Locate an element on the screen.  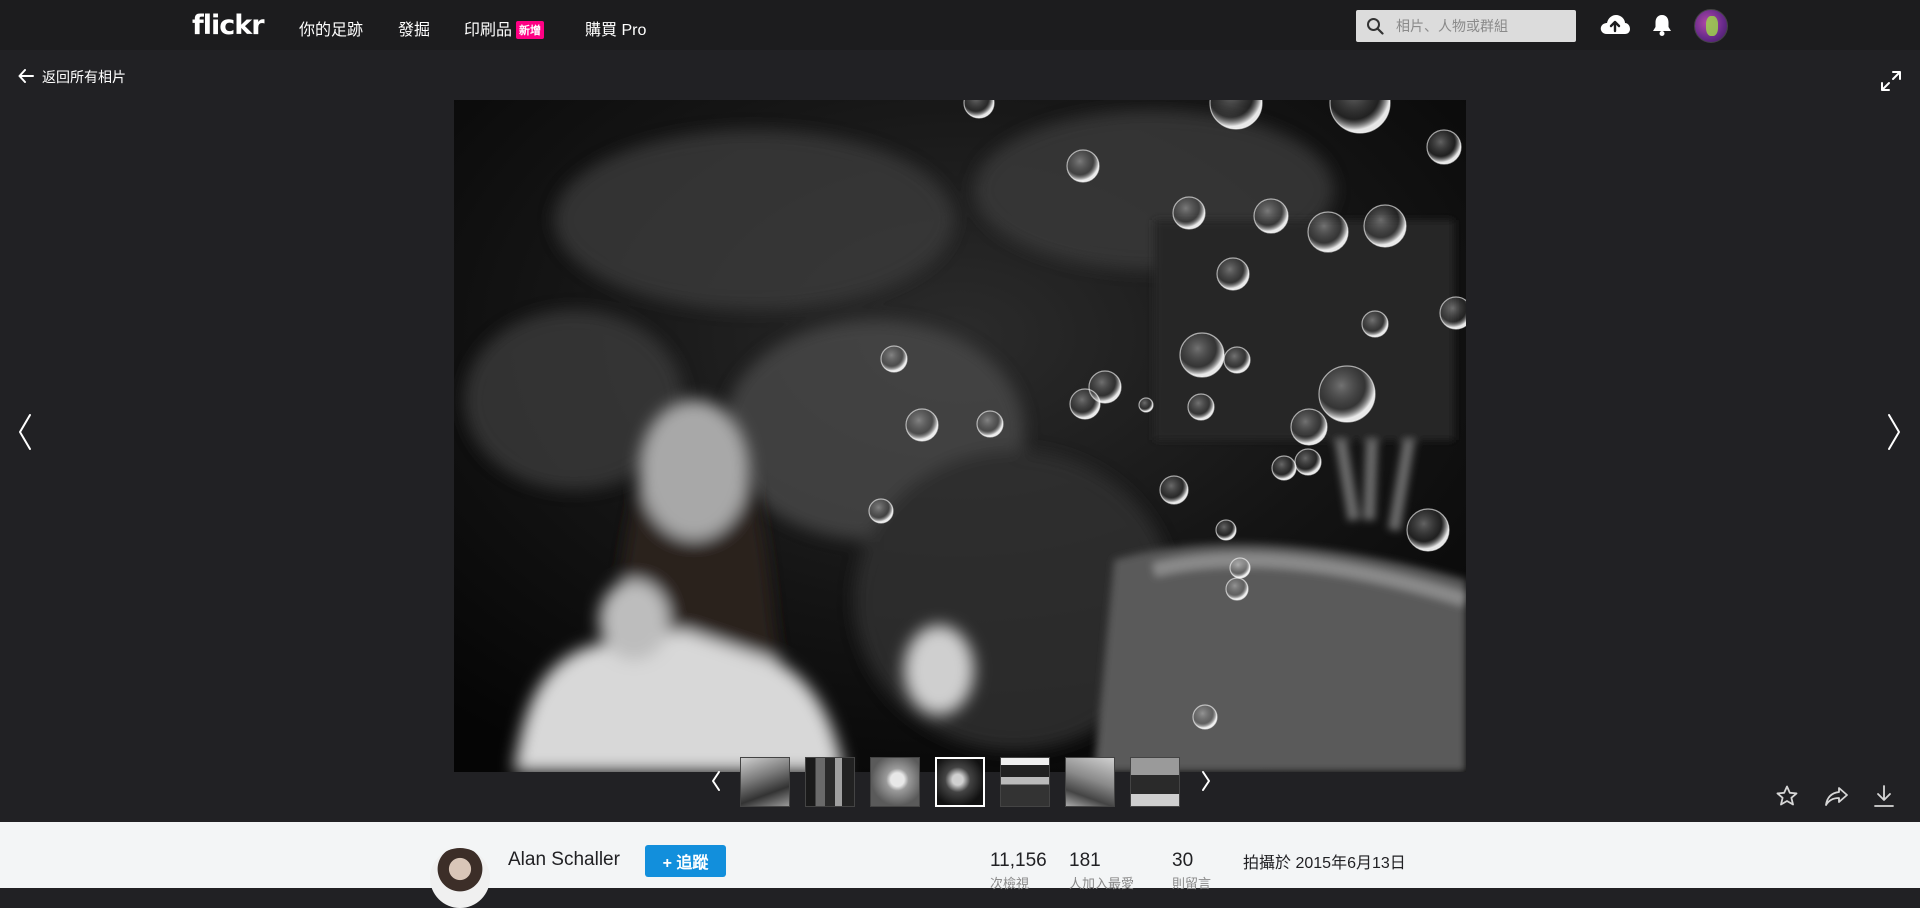
views-stat: 11,156 次檢視 is located at coordinates (1018, 871).